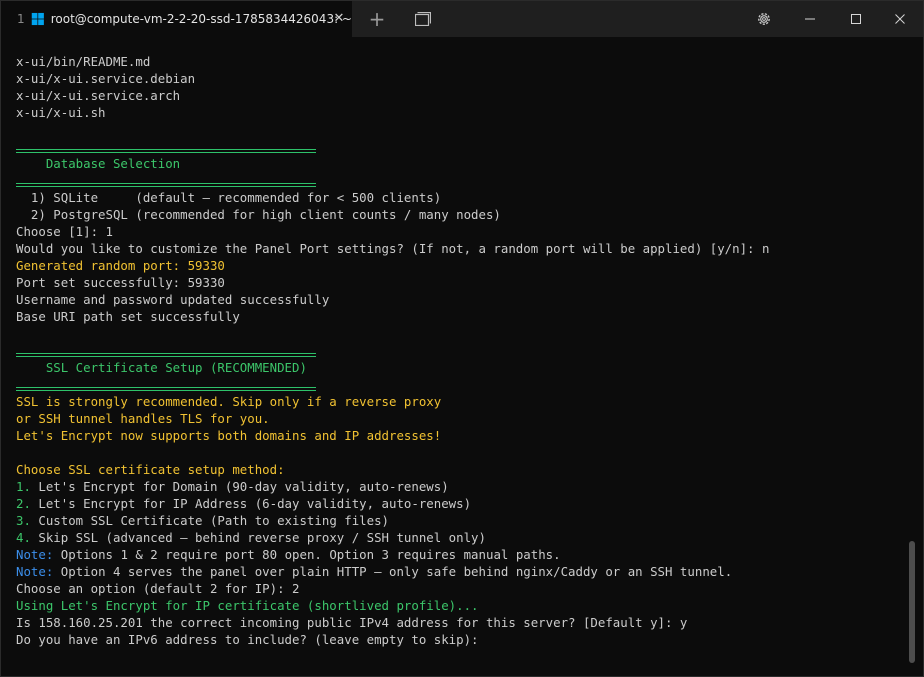 The width and height of the screenshot is (924, 677). Describe the element at coordinates (459, 588) in the screenshot. I see `terminal-line: Choose an option (default 2 for IP): 2` at that location.